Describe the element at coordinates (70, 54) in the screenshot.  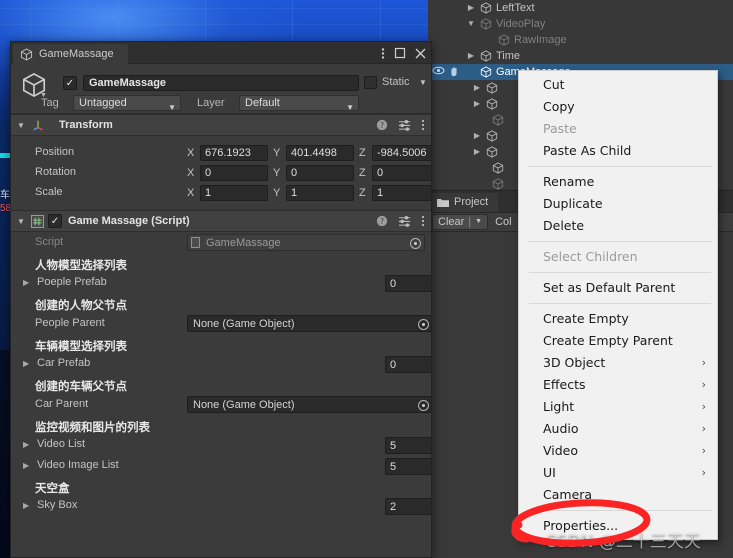
I see `tab-inspector-gamemassage: GameMassage` at that location.